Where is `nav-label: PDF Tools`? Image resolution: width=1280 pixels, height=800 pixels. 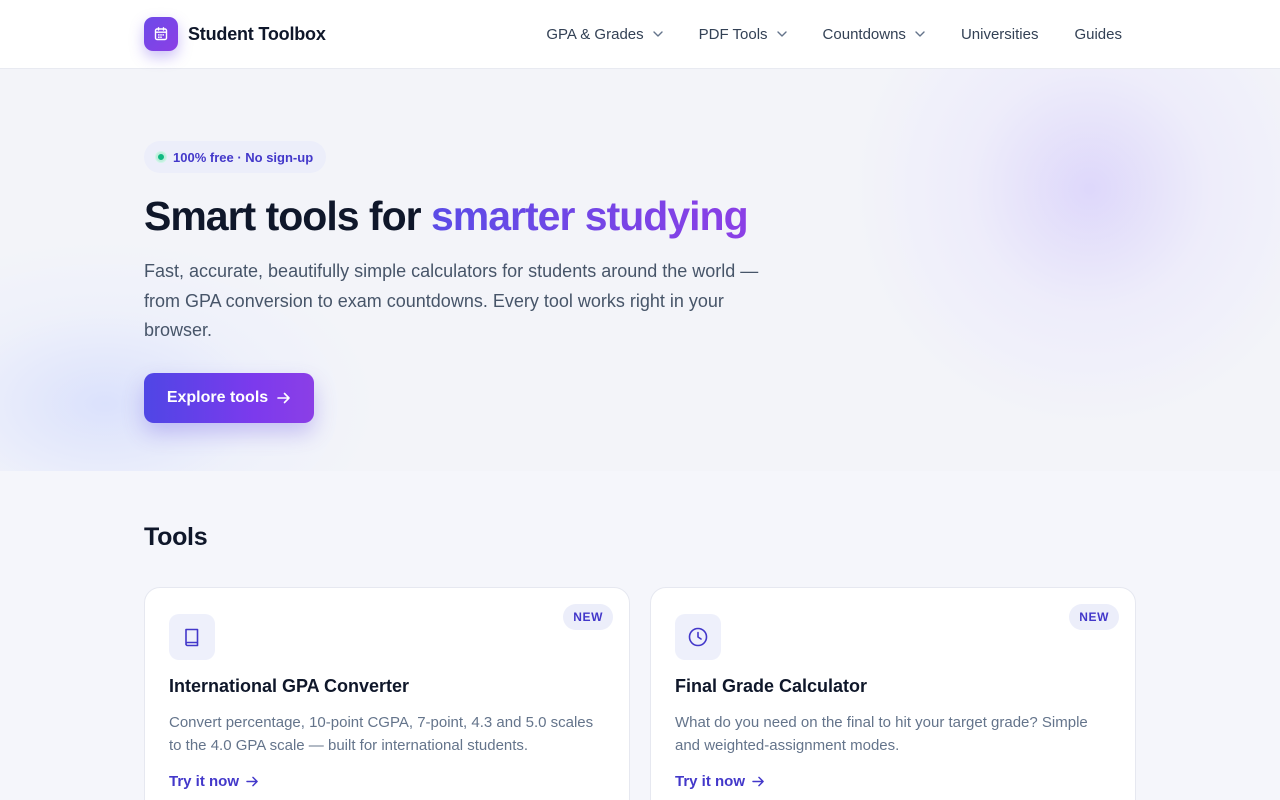 nav-label: PDF Tools is located at coordinates (733, 34).